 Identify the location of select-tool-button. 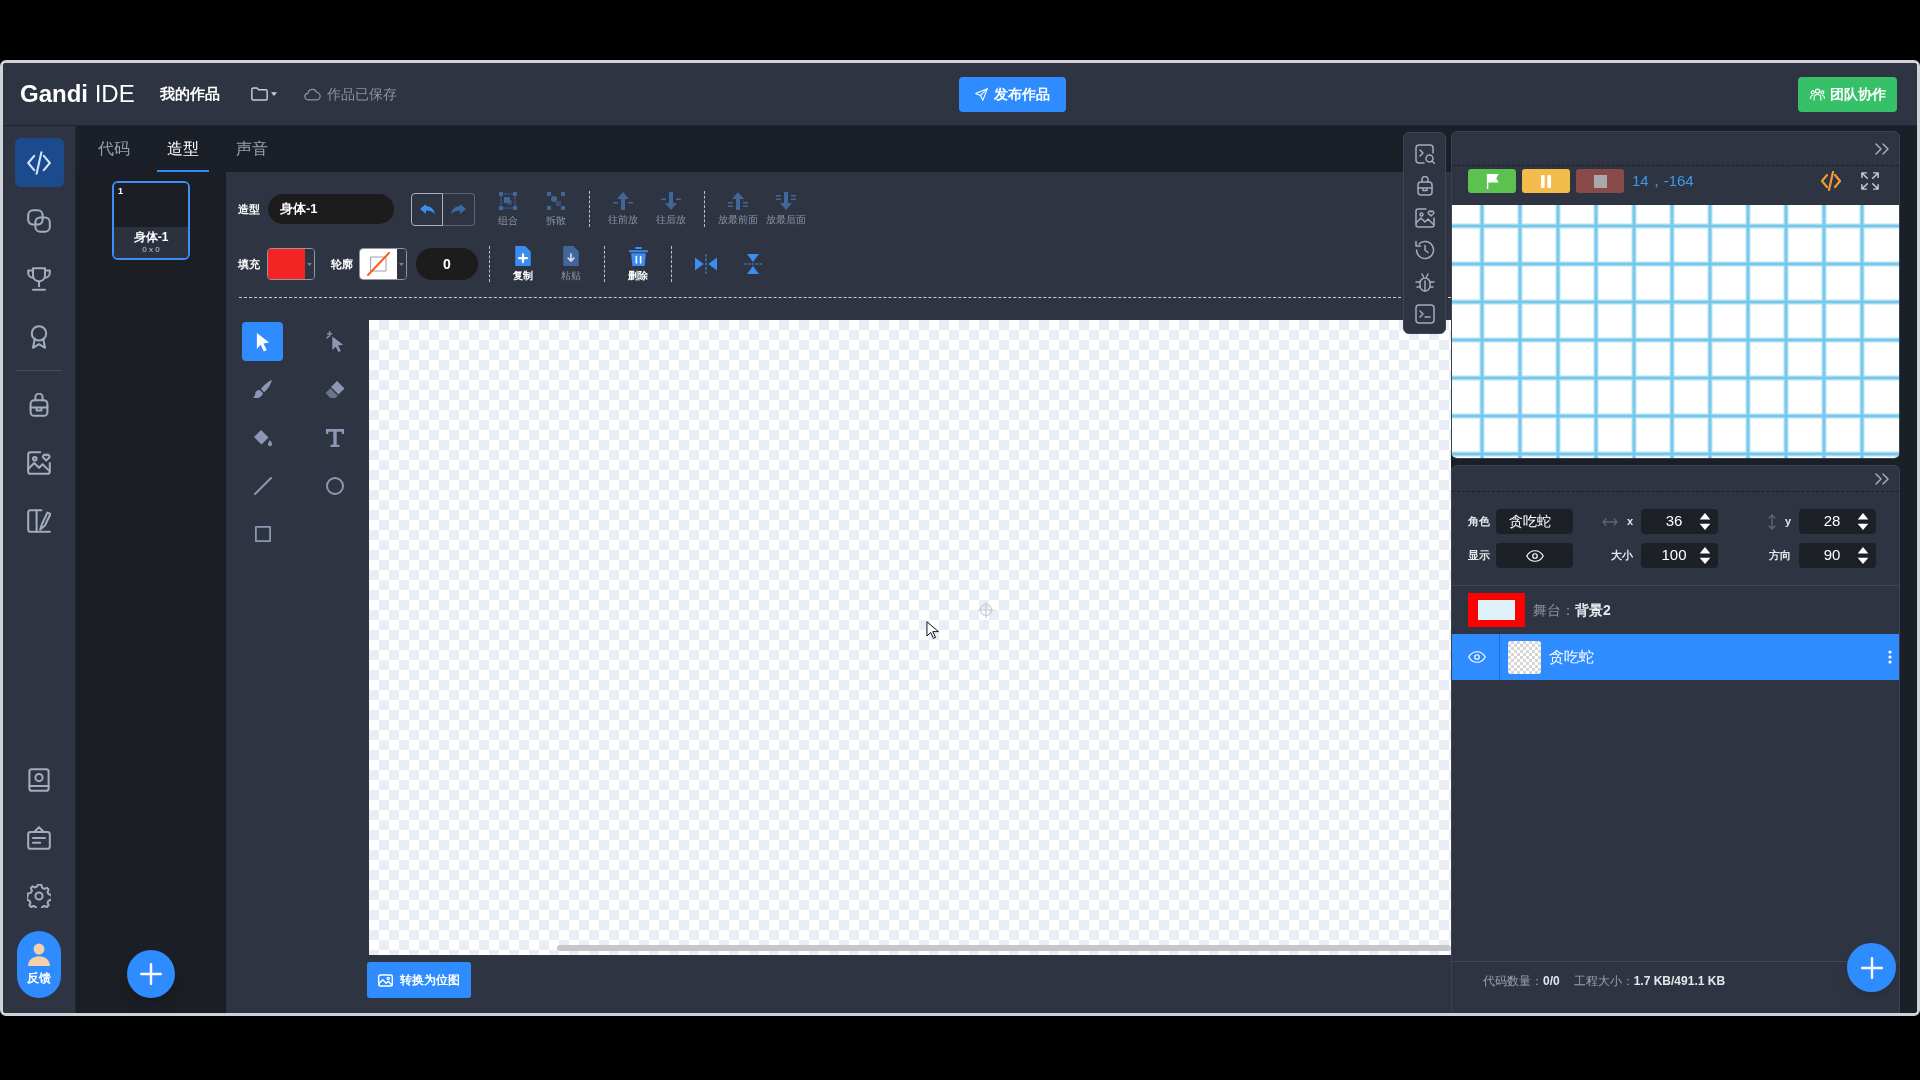
(262, 341).